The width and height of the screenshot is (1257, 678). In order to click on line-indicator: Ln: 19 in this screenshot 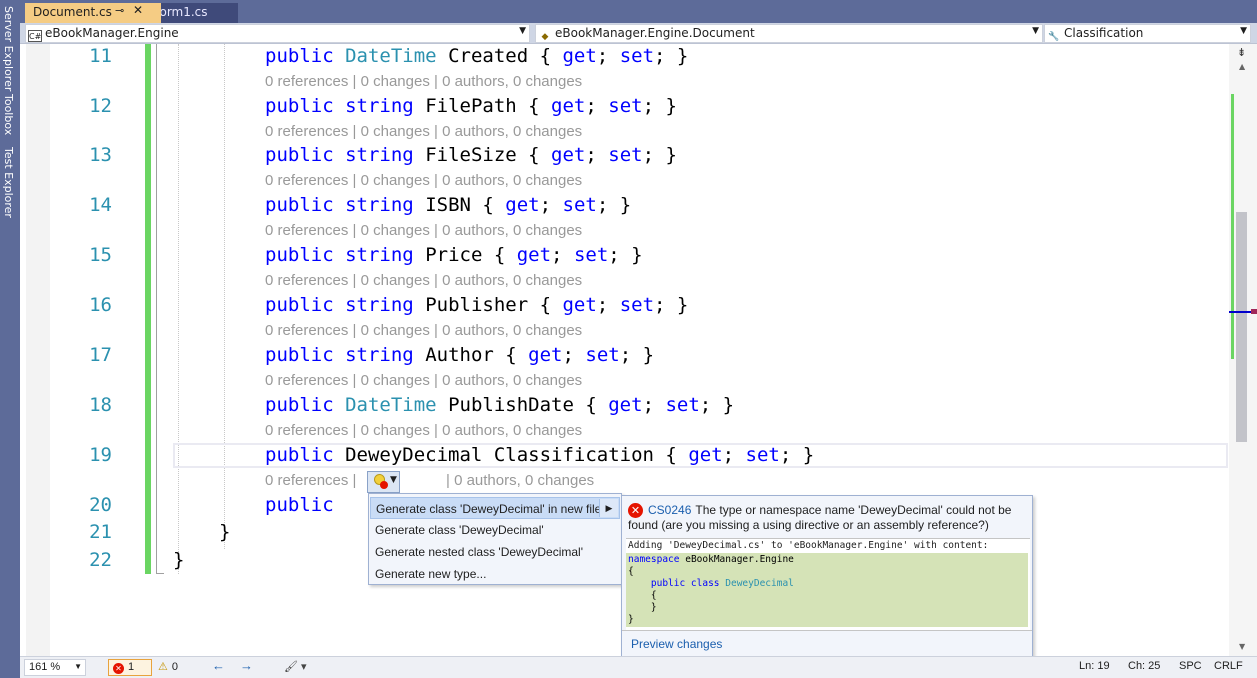, I will do `click(1094, 666)`.